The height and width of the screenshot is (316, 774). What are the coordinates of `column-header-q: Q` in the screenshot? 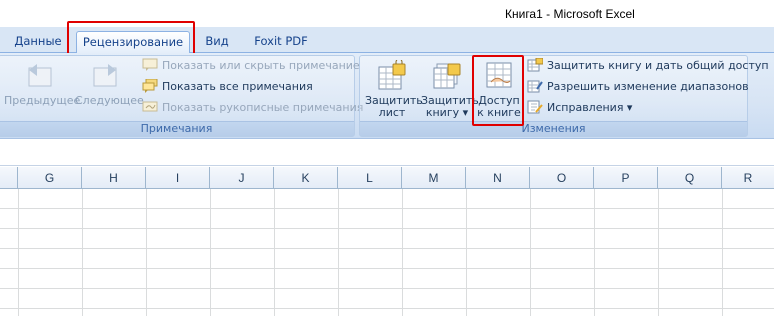 It's located at (690, 178).